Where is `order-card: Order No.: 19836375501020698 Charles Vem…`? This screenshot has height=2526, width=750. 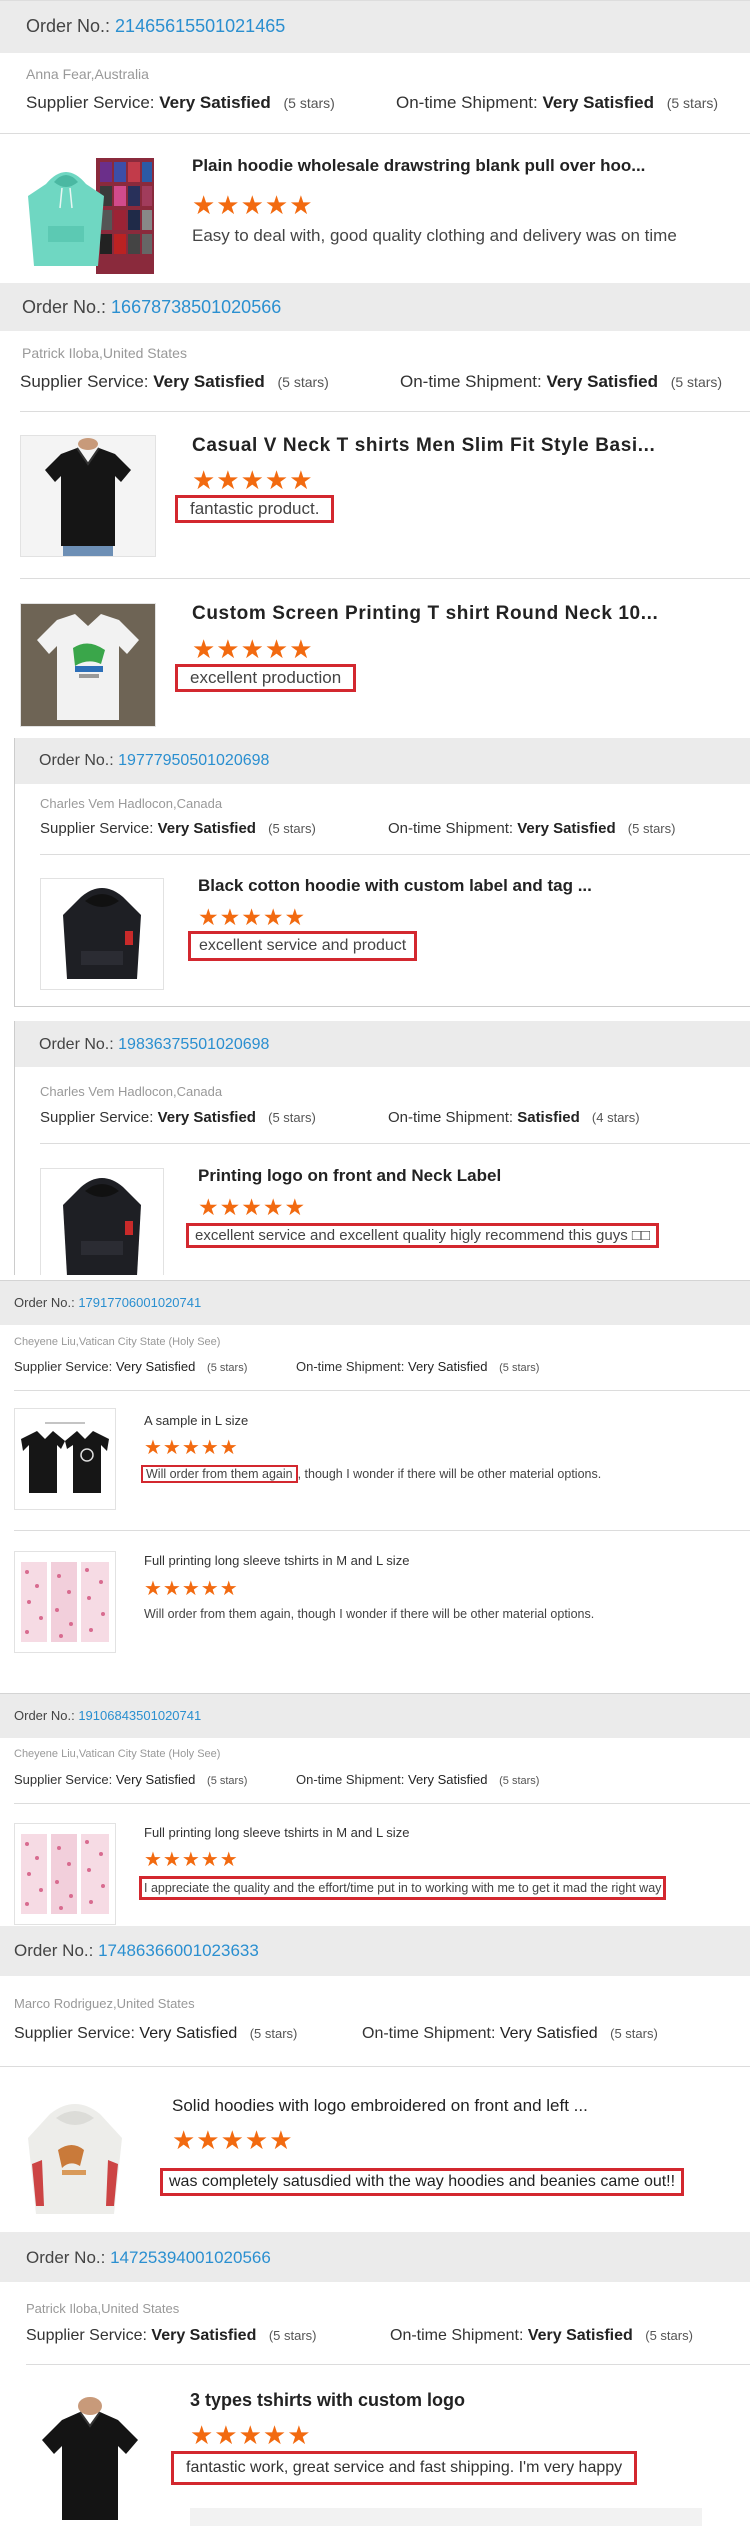 order-card: Order No.: 19836375501020698 Charles Vem… is located at coordinates (375, 1148).